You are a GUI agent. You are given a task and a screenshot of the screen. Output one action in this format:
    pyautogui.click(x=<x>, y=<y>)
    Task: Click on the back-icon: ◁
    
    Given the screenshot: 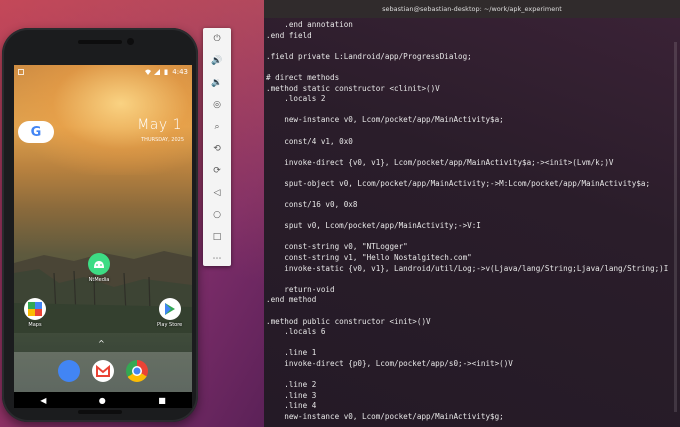 What is the action you would take?
    pyautogui.click(x=217, y=193)
    